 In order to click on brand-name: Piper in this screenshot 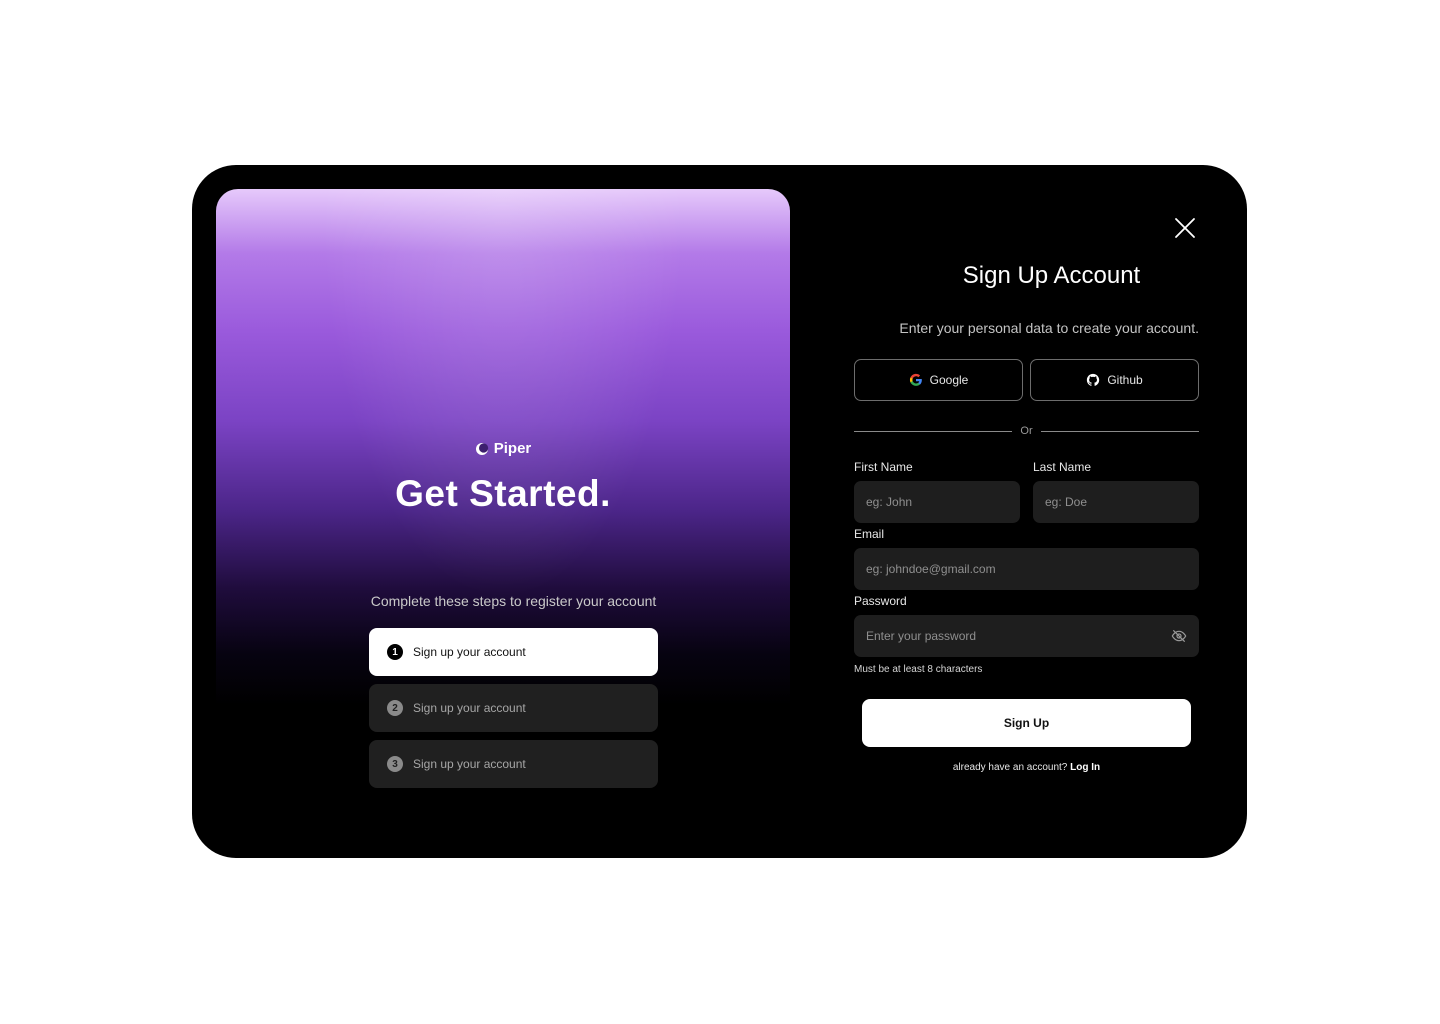, I will do `click(512, 448)`.